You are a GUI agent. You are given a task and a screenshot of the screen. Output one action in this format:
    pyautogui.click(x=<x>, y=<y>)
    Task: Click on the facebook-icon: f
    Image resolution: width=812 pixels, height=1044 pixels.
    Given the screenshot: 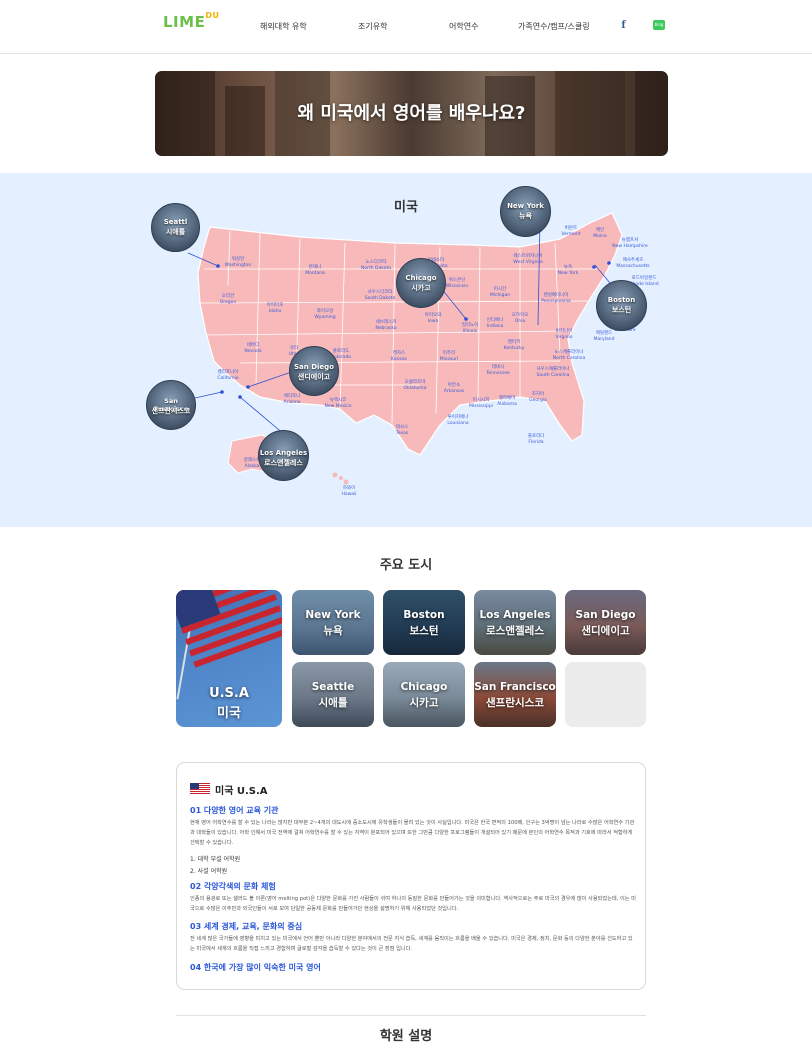 What is the action you would take?
    pyautogui.click(x=623, y=25)
    